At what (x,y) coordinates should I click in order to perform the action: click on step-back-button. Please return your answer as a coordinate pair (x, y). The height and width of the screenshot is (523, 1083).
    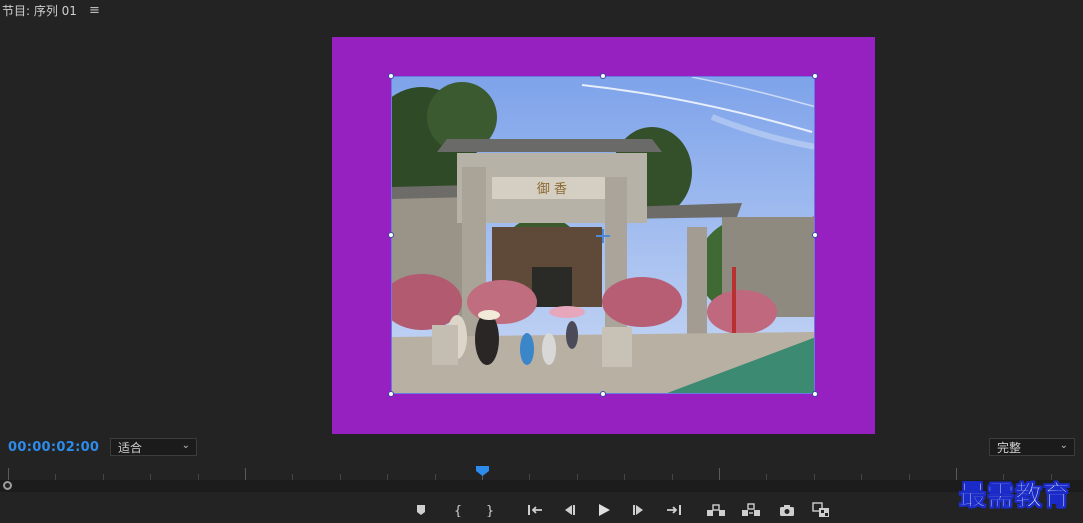
    Looking at the image, I should click on (569, 510).